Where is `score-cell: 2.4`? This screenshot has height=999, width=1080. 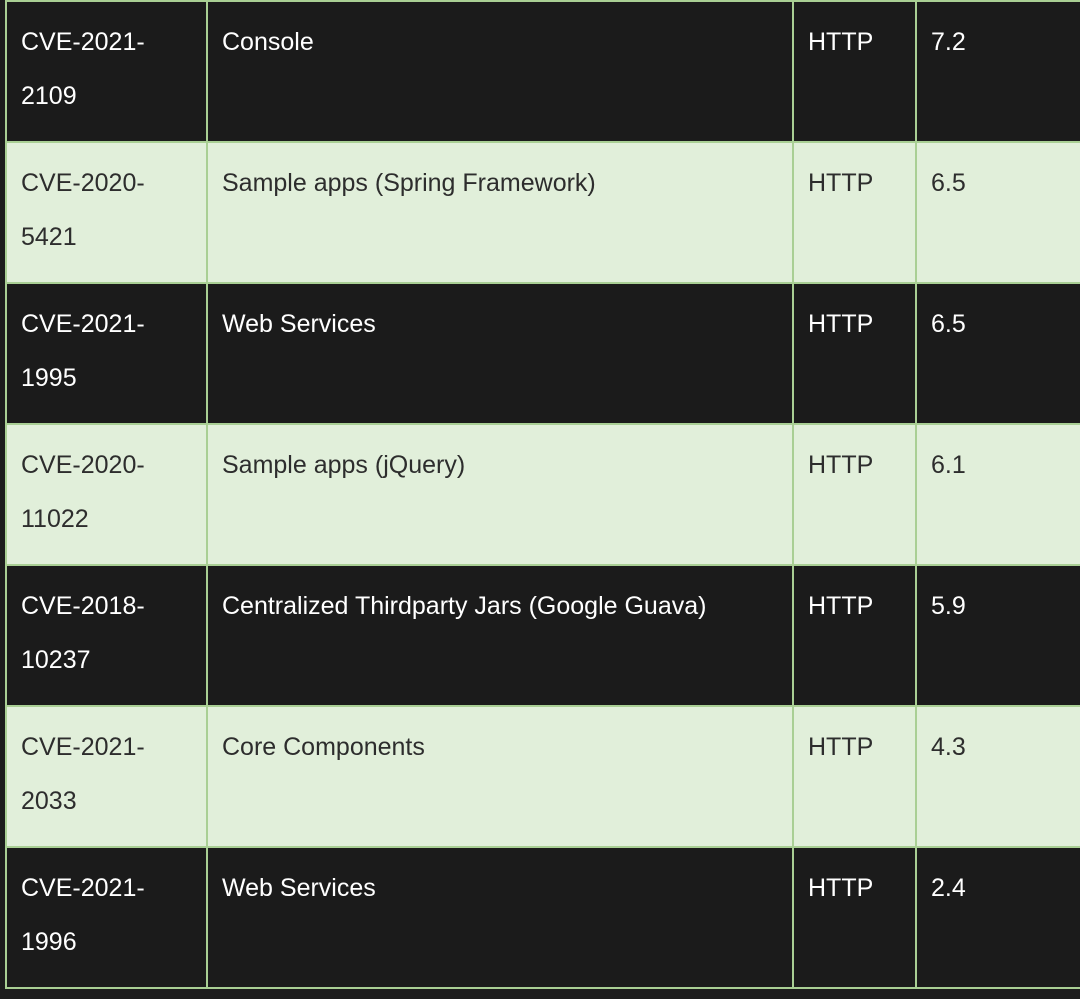
score-cell: 2.4 is located at coordinates (997, 917).